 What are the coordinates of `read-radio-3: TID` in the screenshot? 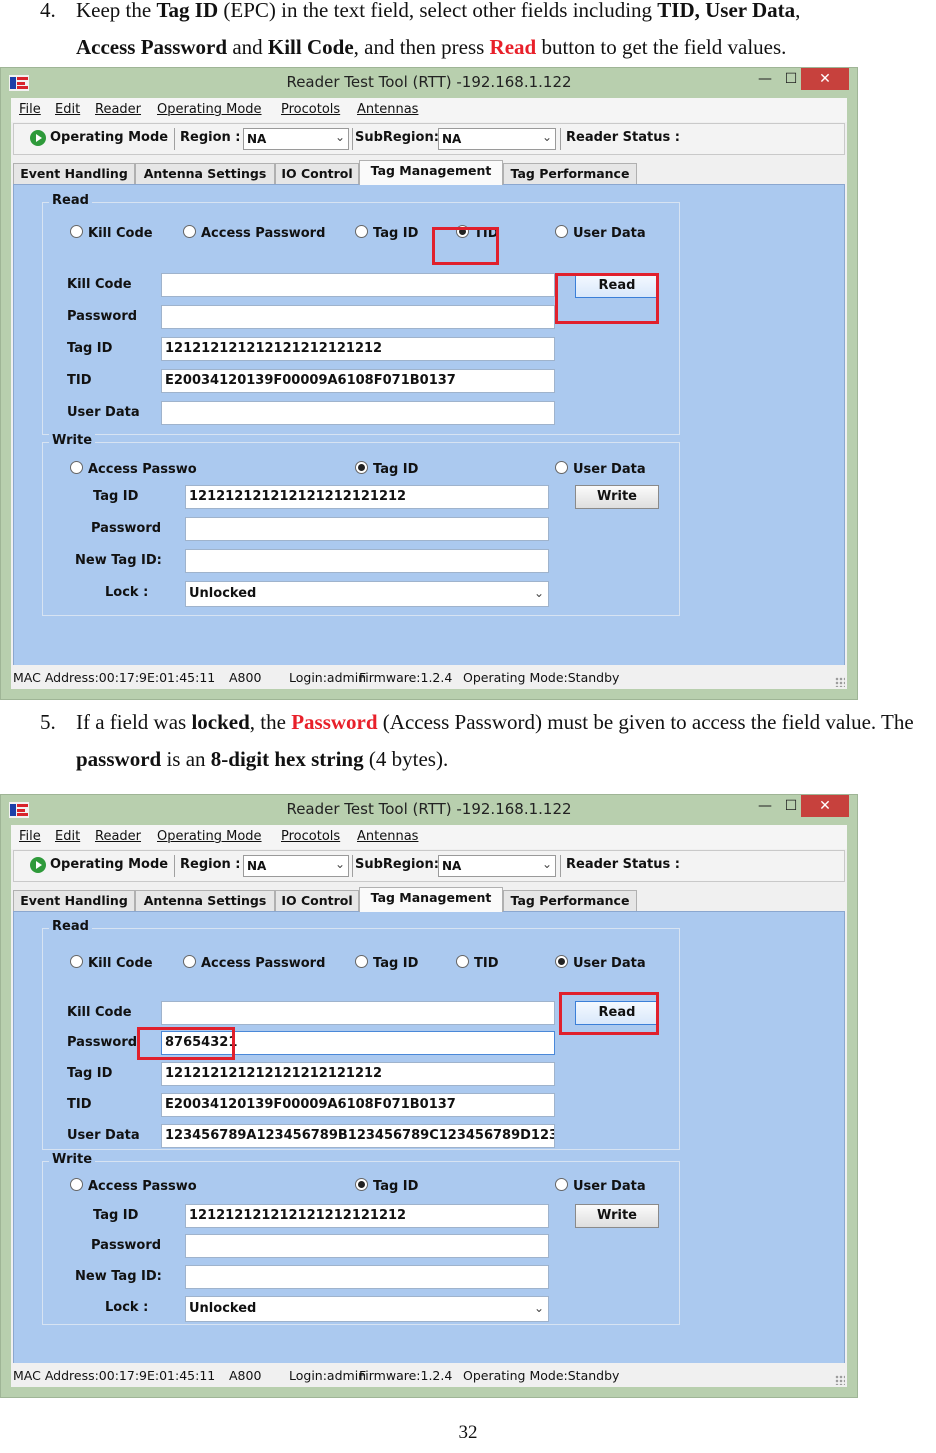 It's located at (477, 963).